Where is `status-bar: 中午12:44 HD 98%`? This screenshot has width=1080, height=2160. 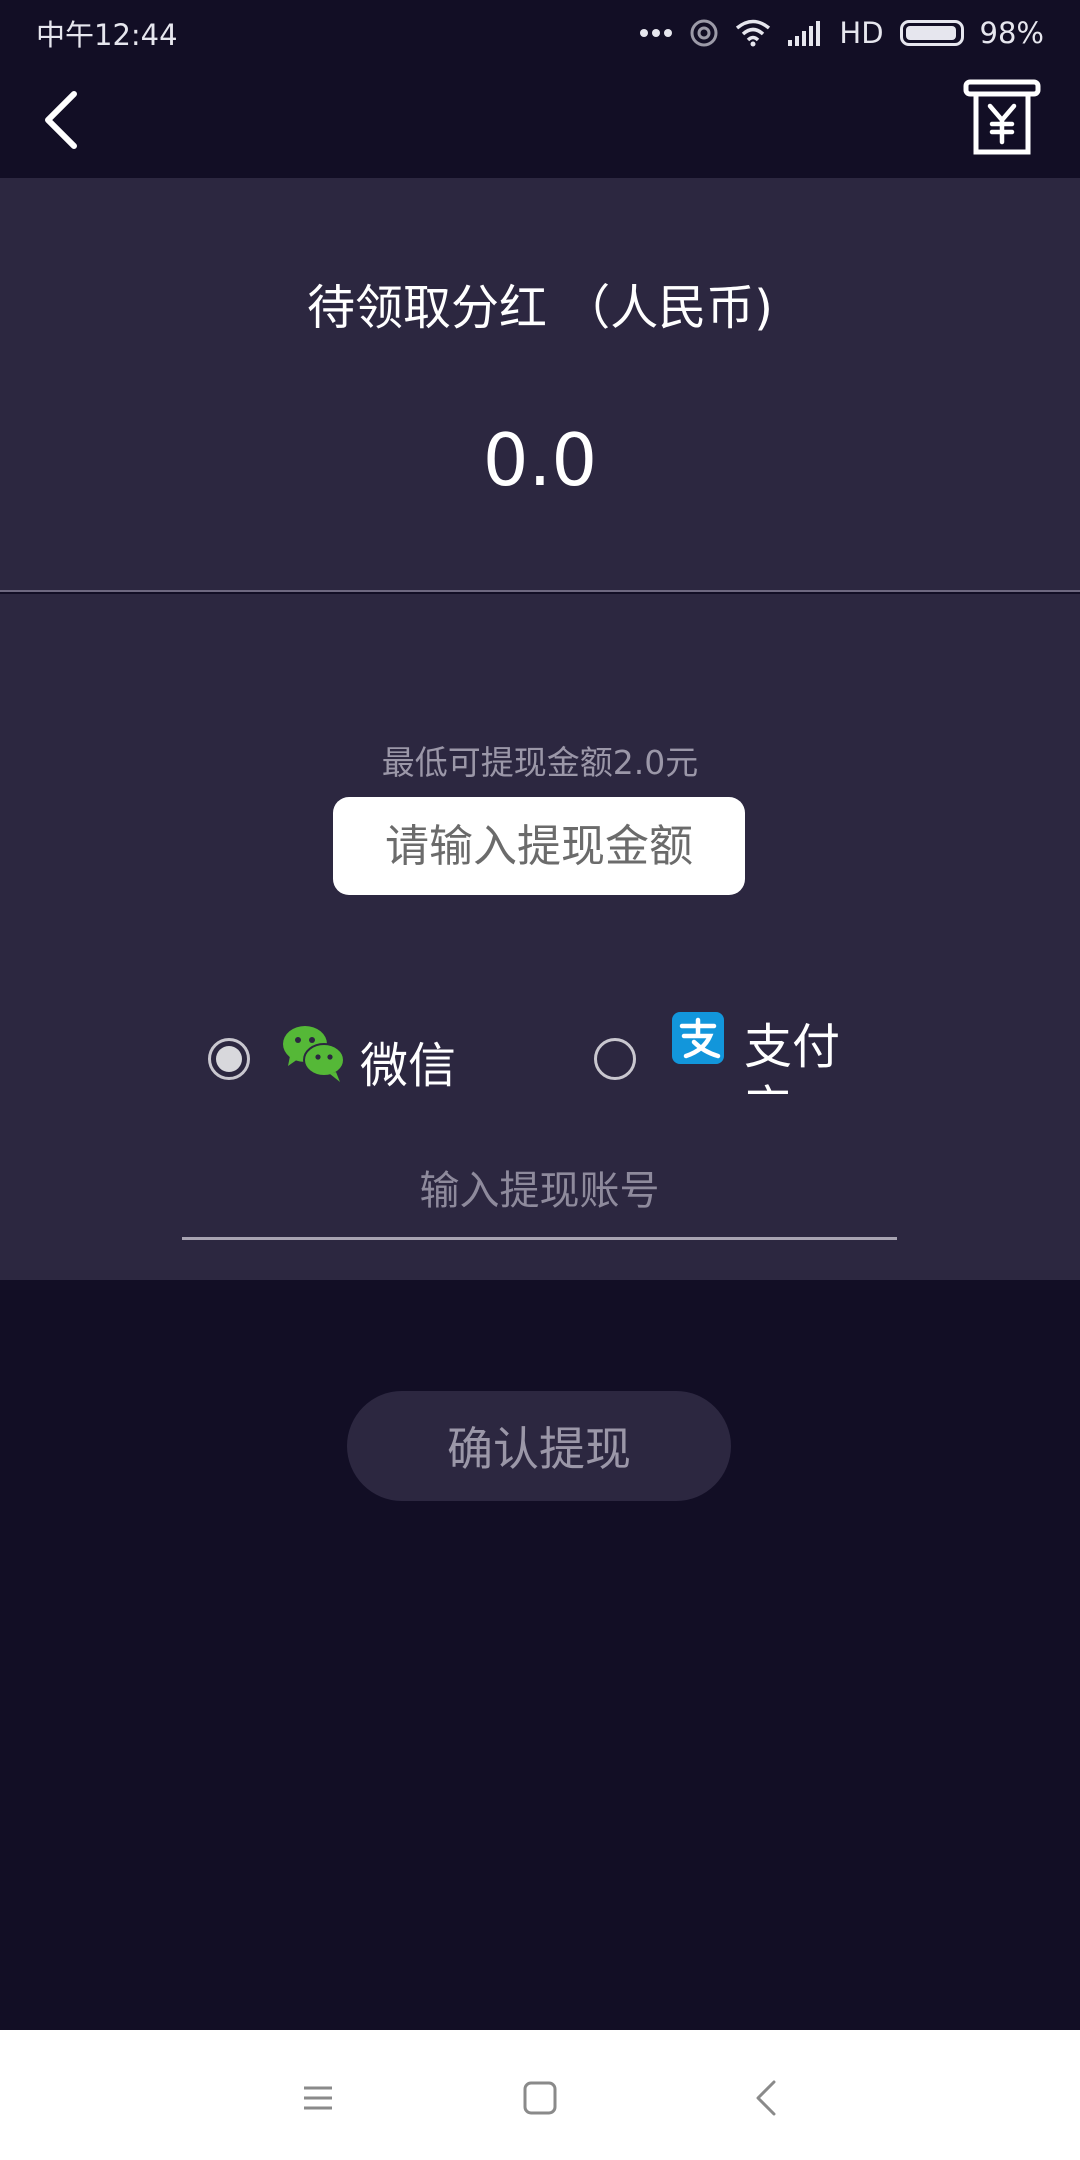 status-bar: 中午12:44 HD 98% is located at coordinates (540, 33).